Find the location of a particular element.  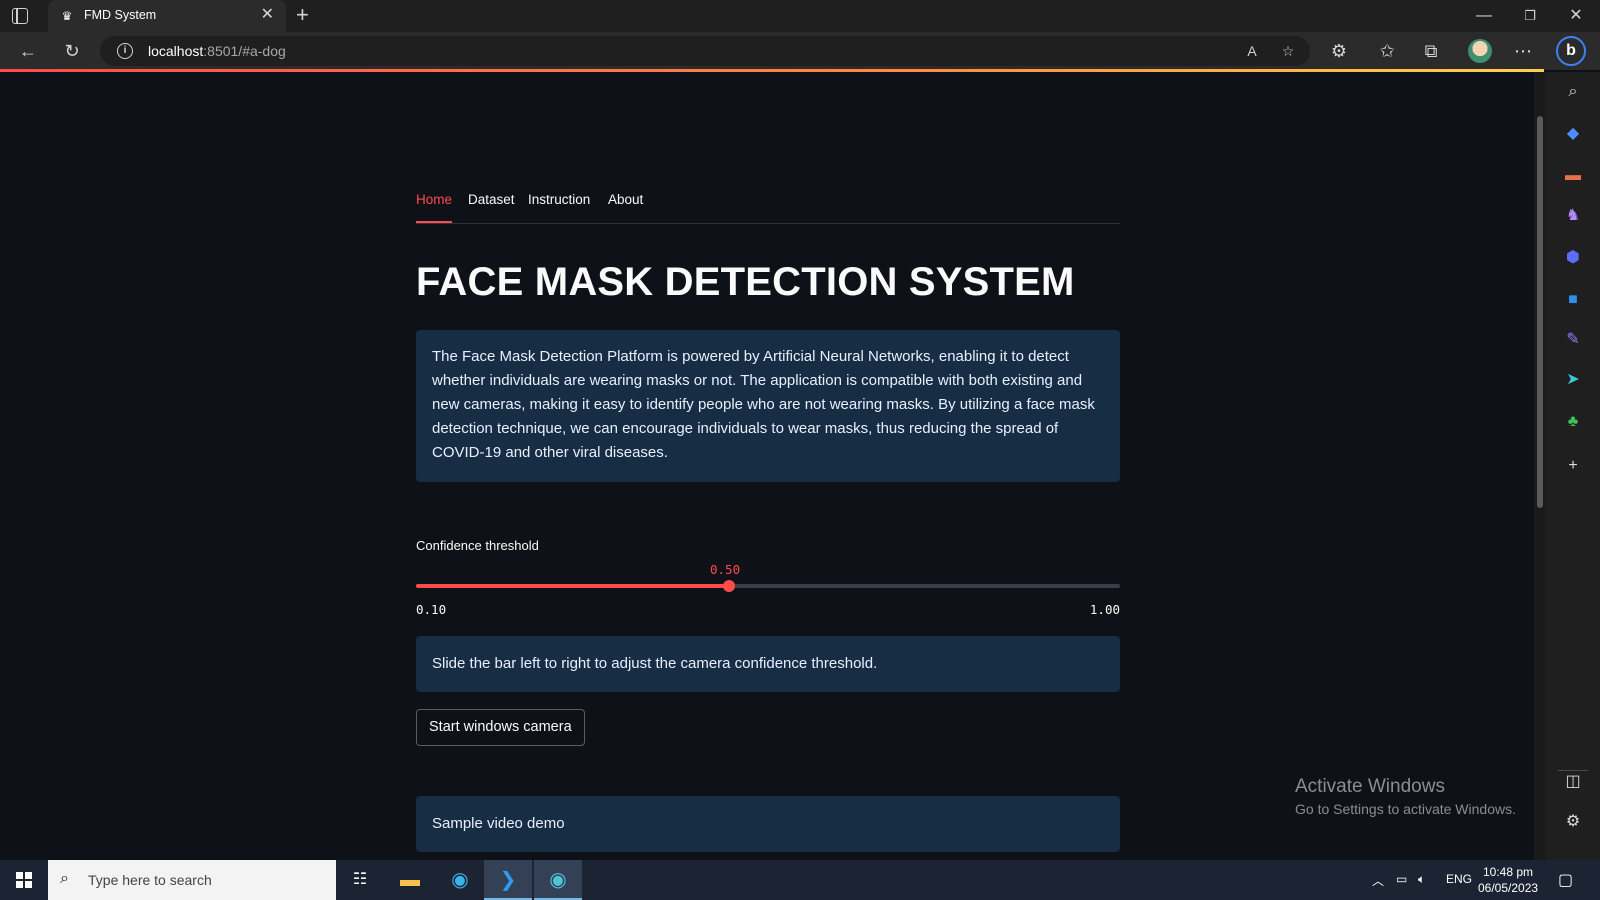

windows-start-icon is located at coordinates (24, 880).